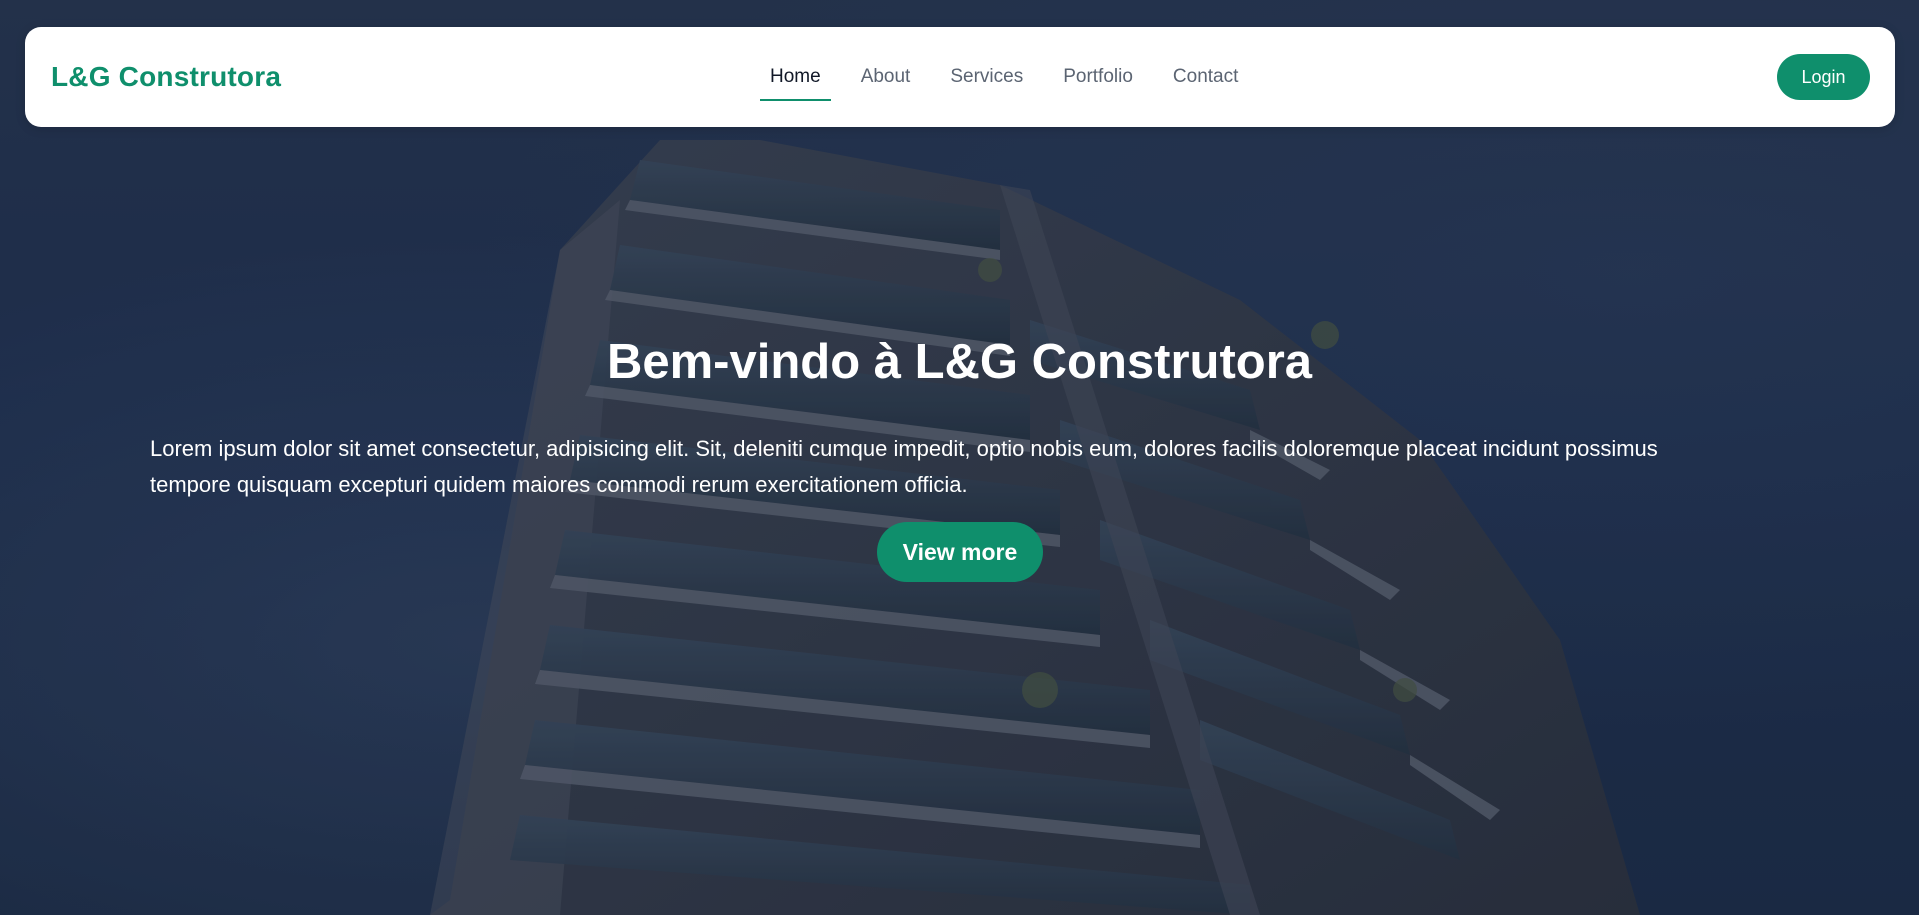 The height and width of the screenshot is (915, 1919). Describe the element at coordinates (1823, 77) in the screenshot. I see `login-button: Login` at that location.